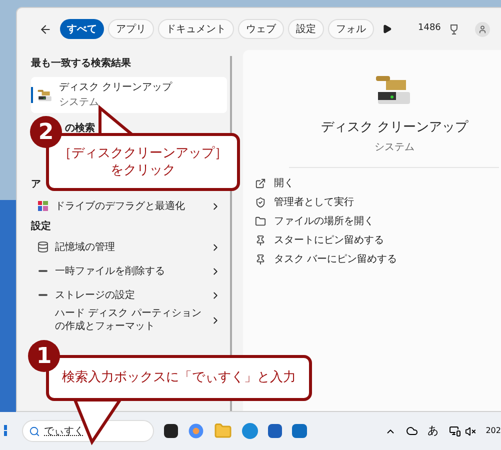 Image resolution: width=501 pixels, height=450 pixels. I want to click on shield-icon, so click(260, 202).